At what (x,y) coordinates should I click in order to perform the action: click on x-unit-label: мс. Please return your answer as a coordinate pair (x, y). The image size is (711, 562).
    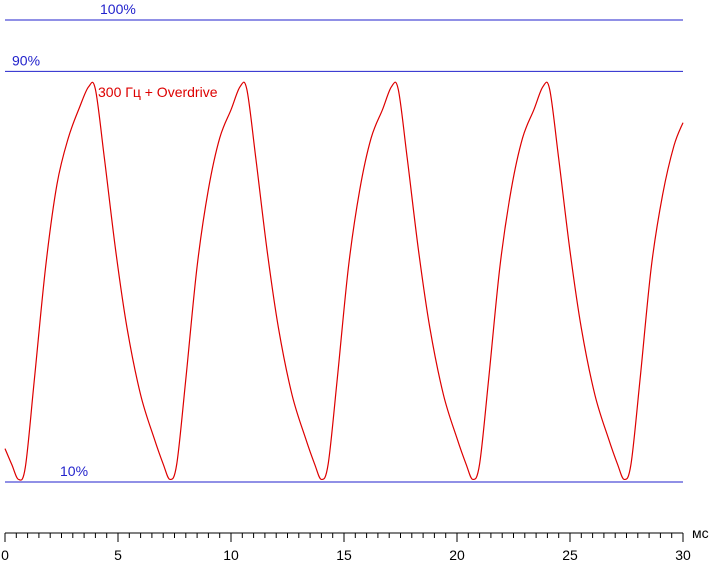
    Looking at the image, I should click on (700, 533).